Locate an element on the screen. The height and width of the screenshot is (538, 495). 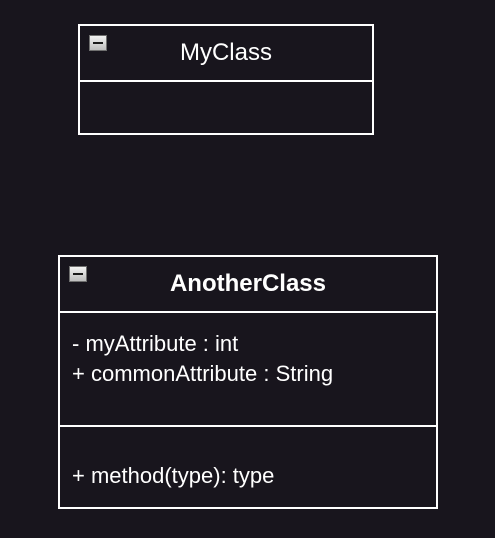
class-name: AnotherClass is located at coordinates (248, 283).